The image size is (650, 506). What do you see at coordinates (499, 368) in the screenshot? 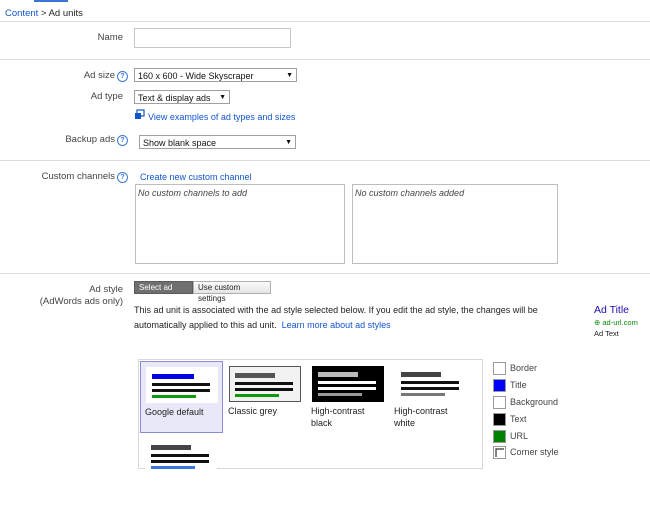
I see `border-color-swatch` at bounding box center [499, 368].